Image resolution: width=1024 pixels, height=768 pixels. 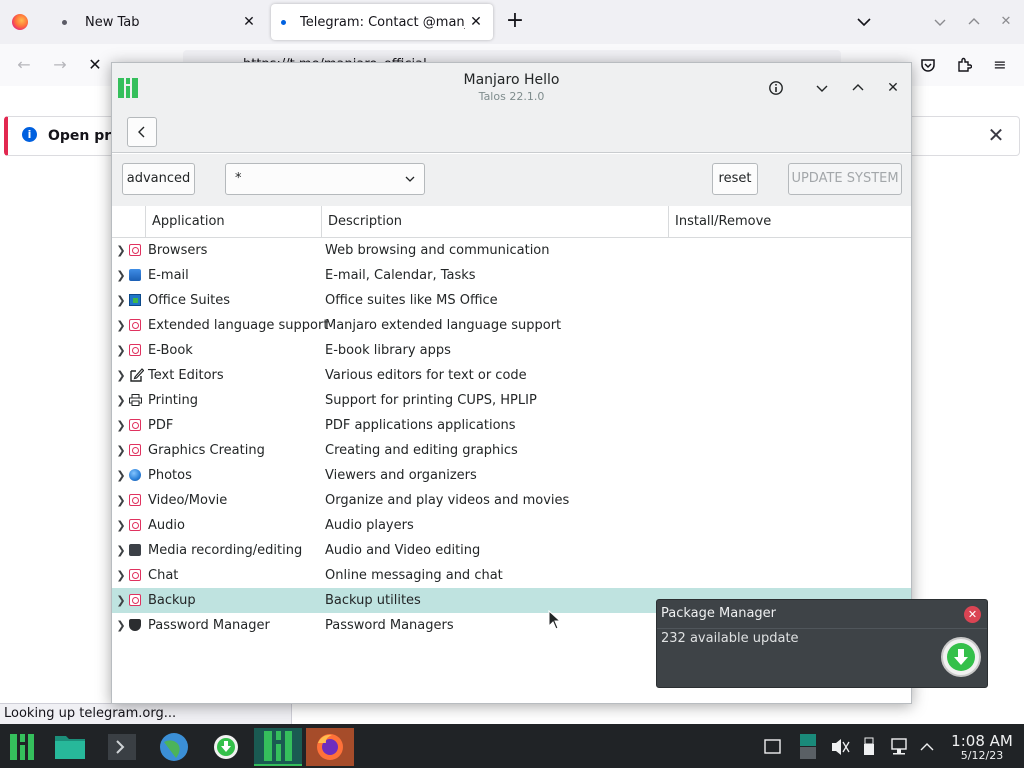 I want to click on chevron-down-icon, so click(x=410, y=179).